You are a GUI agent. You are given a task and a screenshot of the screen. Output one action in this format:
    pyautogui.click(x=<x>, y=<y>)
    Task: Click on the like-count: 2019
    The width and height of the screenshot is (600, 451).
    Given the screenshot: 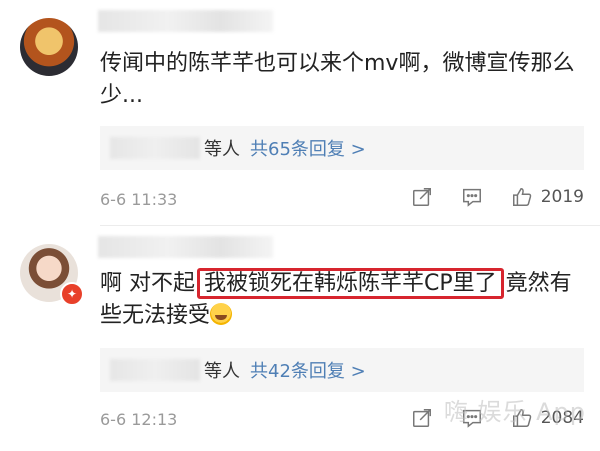 What is the action you would take?
    pyautogui.click(x=562, y=197)
    